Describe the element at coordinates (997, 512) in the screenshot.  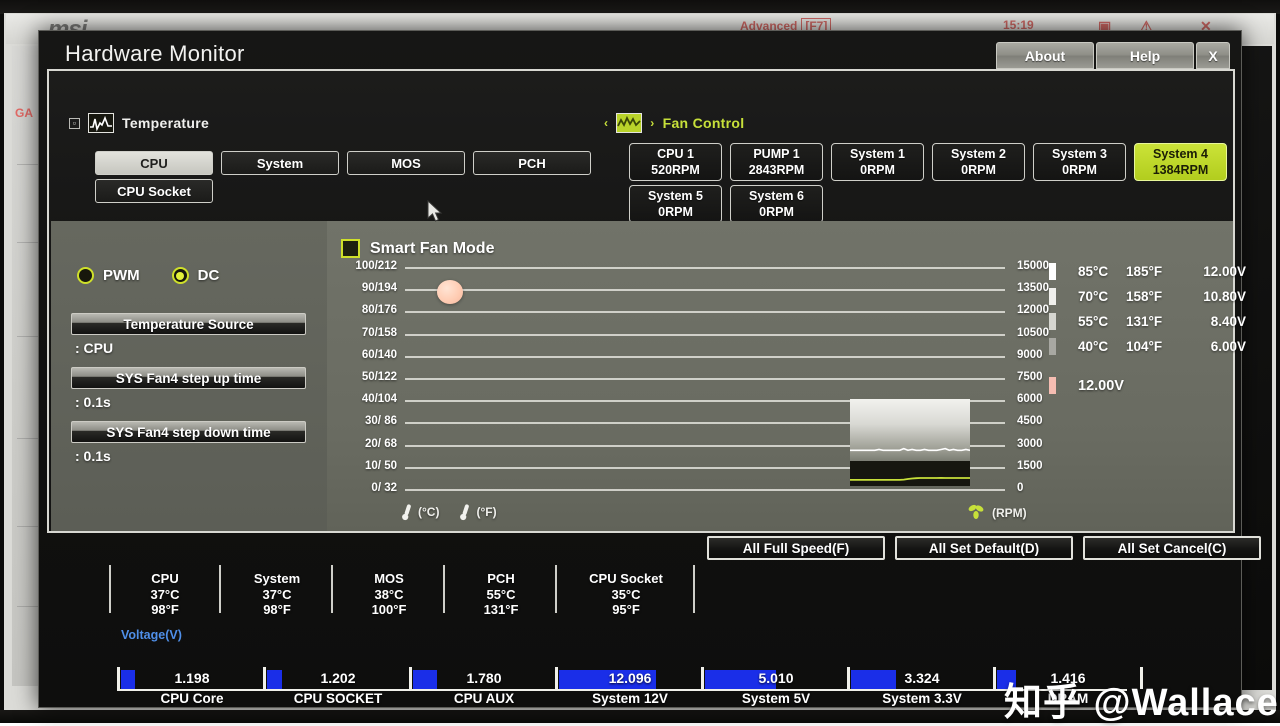
I see `rpm-axis-legend: (RPM)` at that location.